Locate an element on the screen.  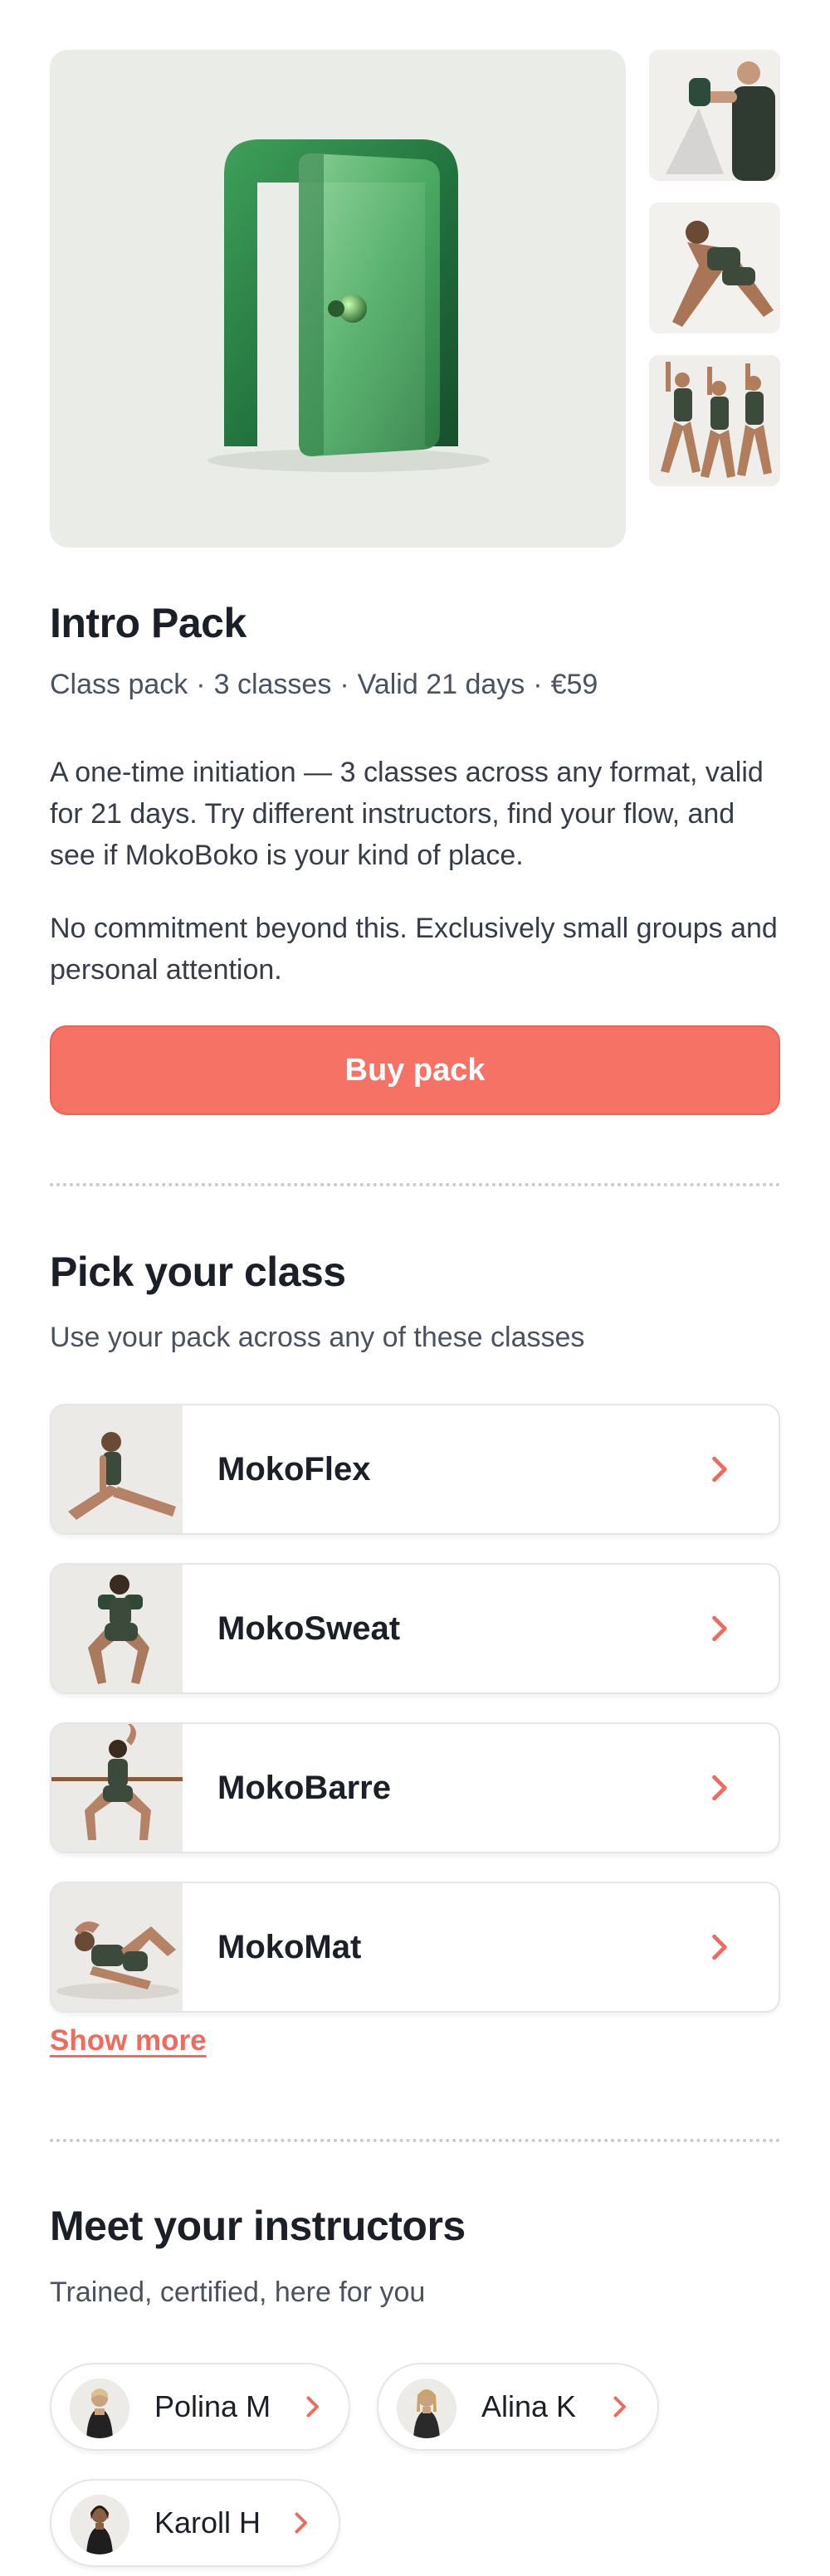
instructors-heading: Meet your instructors is located at coordinates (258, 2226).